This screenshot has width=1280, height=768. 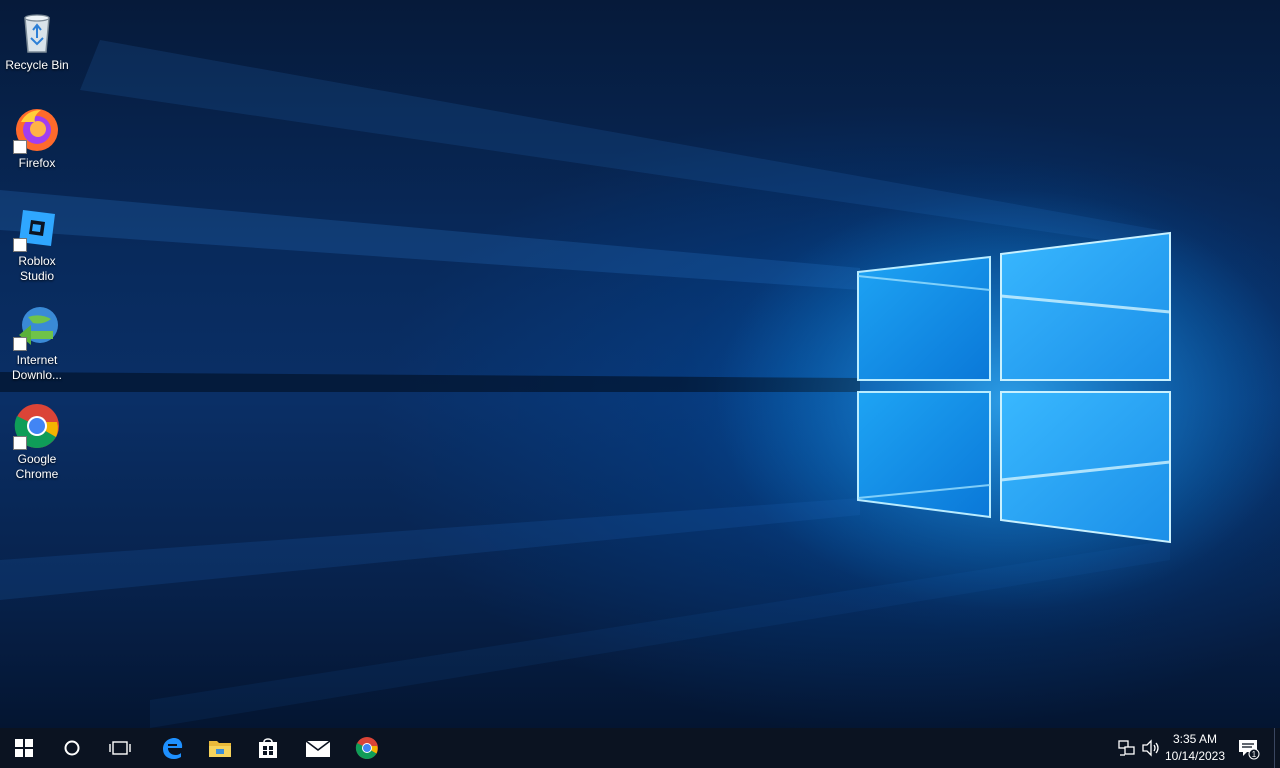 I want to click on edge-icon, so click(x=173, y=748).